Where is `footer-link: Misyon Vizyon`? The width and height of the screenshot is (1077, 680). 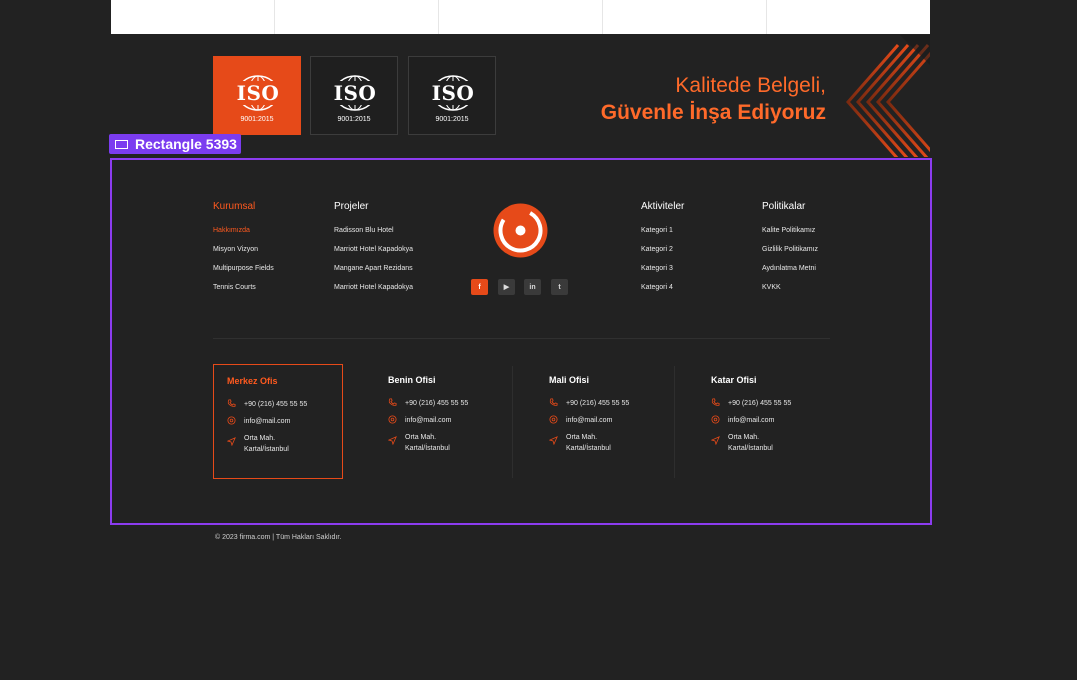 footer-link: Misyon Vizyon is located at coordinates (243, 254).